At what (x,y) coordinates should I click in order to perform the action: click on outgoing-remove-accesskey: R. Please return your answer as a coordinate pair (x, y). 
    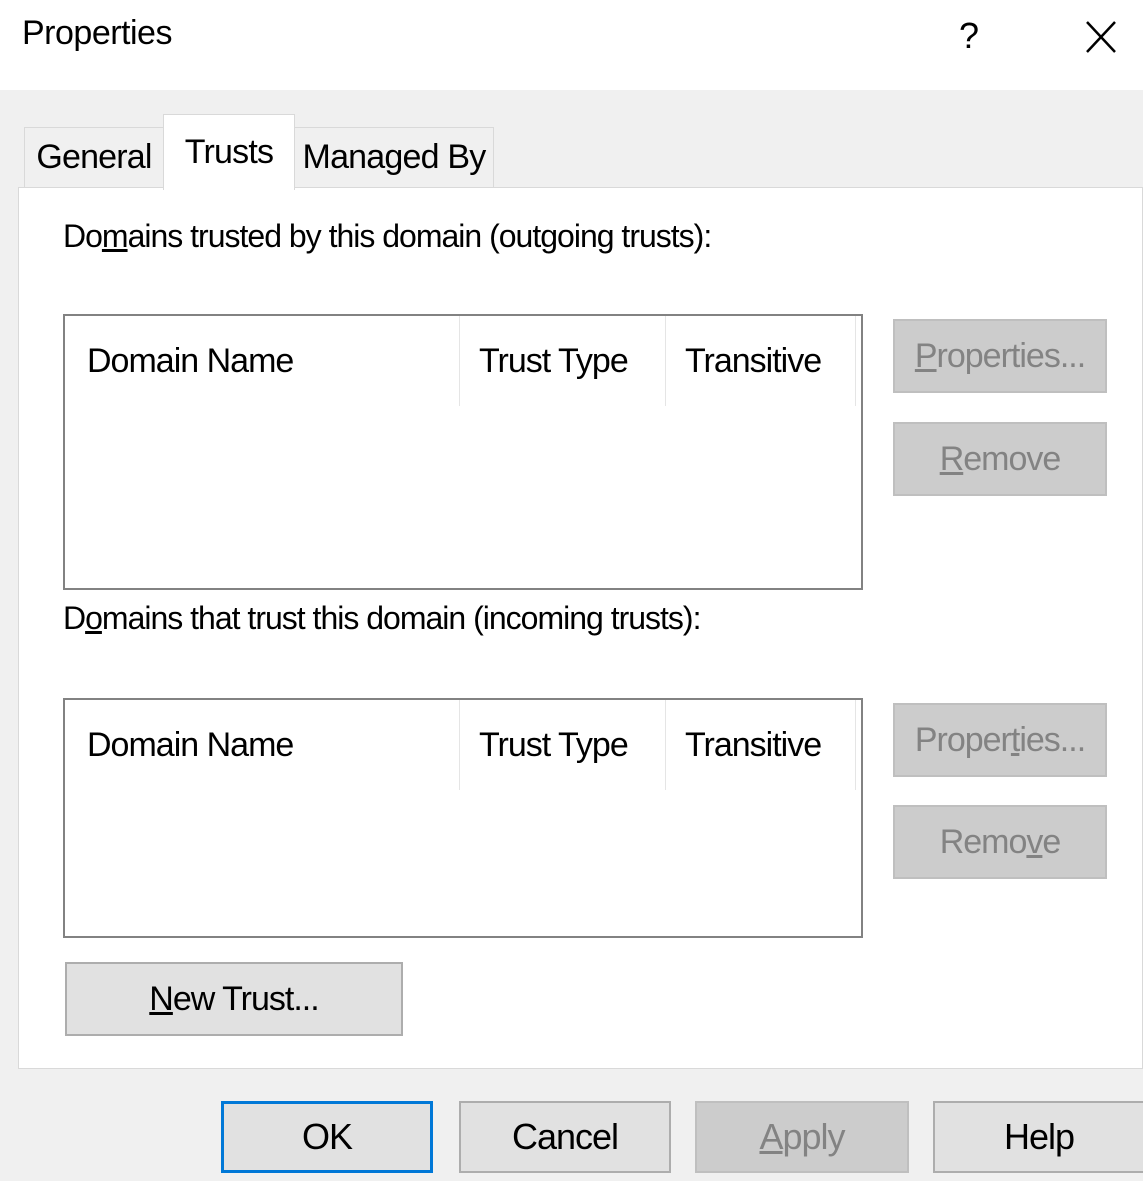
    Looking at the image, I should click on (952, 458).